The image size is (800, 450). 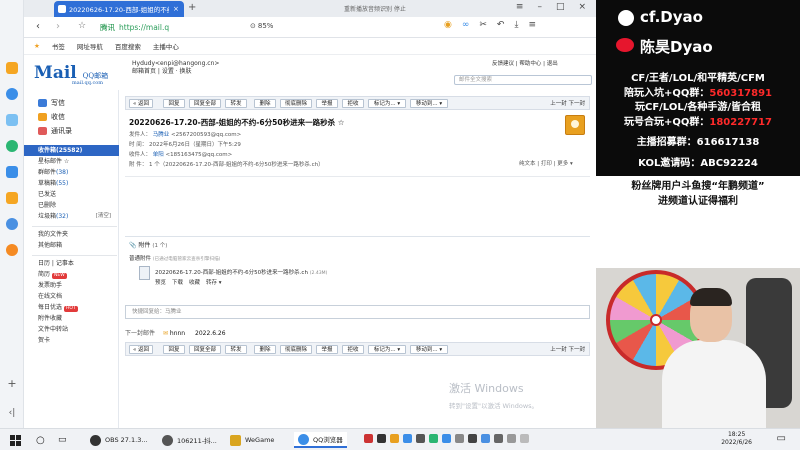 I want to click on search-icon: ○, so click(x=40, y=440).